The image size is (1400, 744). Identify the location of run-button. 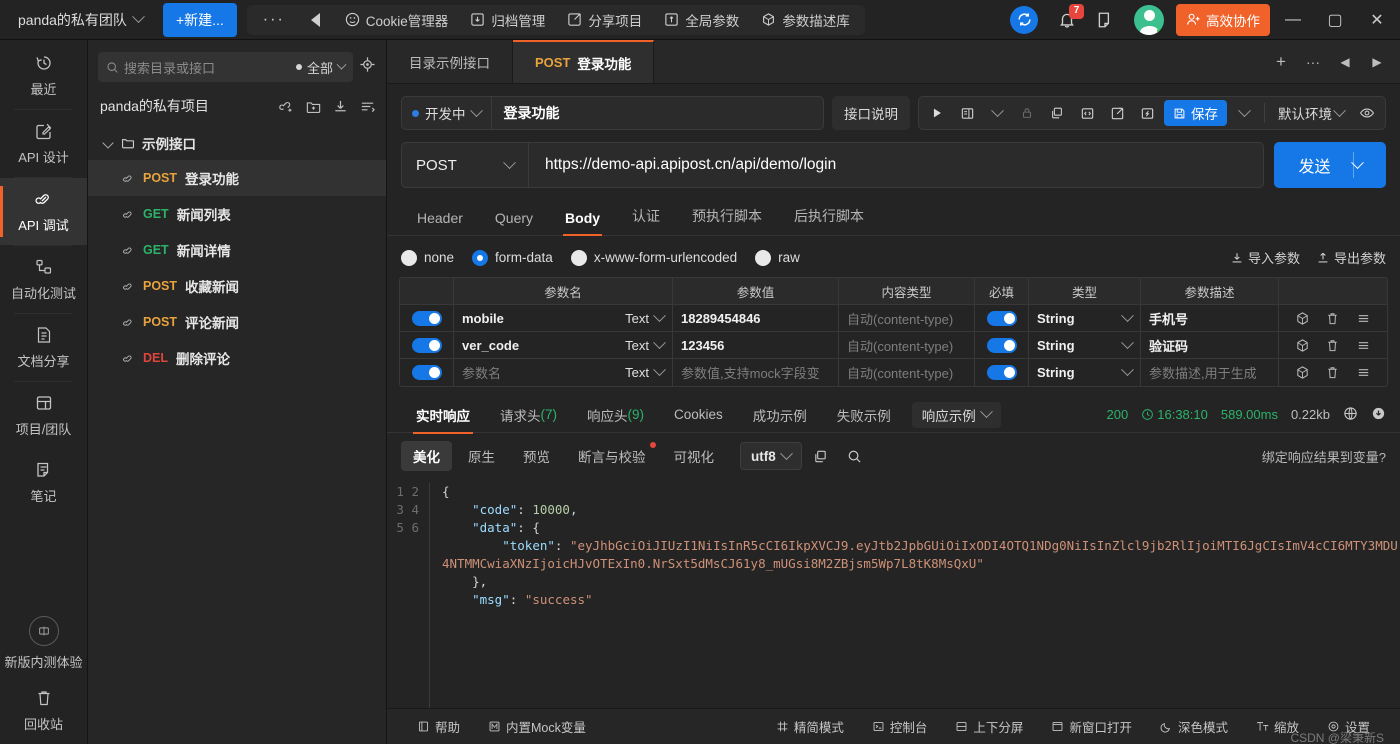
(937, 113).